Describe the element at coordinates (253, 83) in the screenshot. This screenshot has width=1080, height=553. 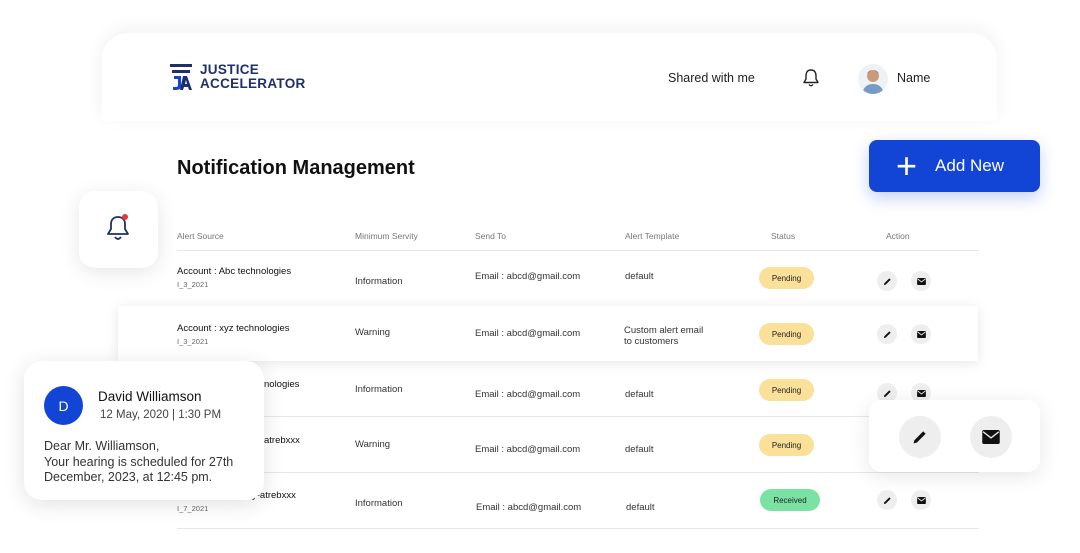
I see `logo-text-line2: ACCELERATOR` at that location.